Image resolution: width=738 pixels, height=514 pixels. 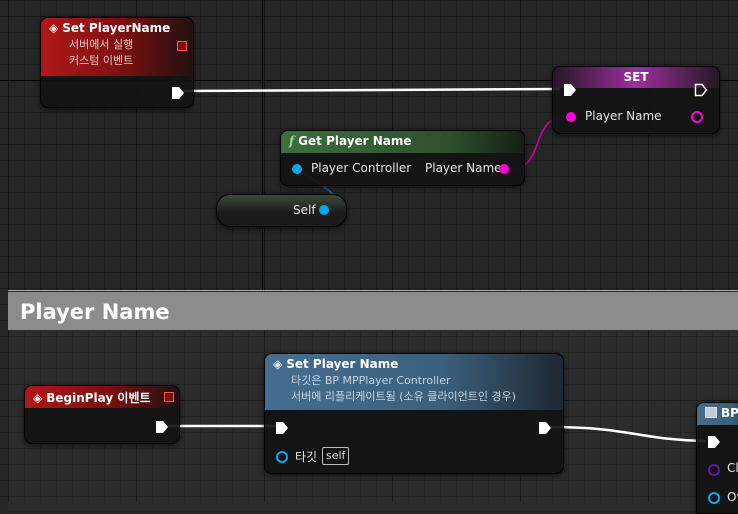 I want to click on set-variable-input-pin, so click(x=571, y=117).